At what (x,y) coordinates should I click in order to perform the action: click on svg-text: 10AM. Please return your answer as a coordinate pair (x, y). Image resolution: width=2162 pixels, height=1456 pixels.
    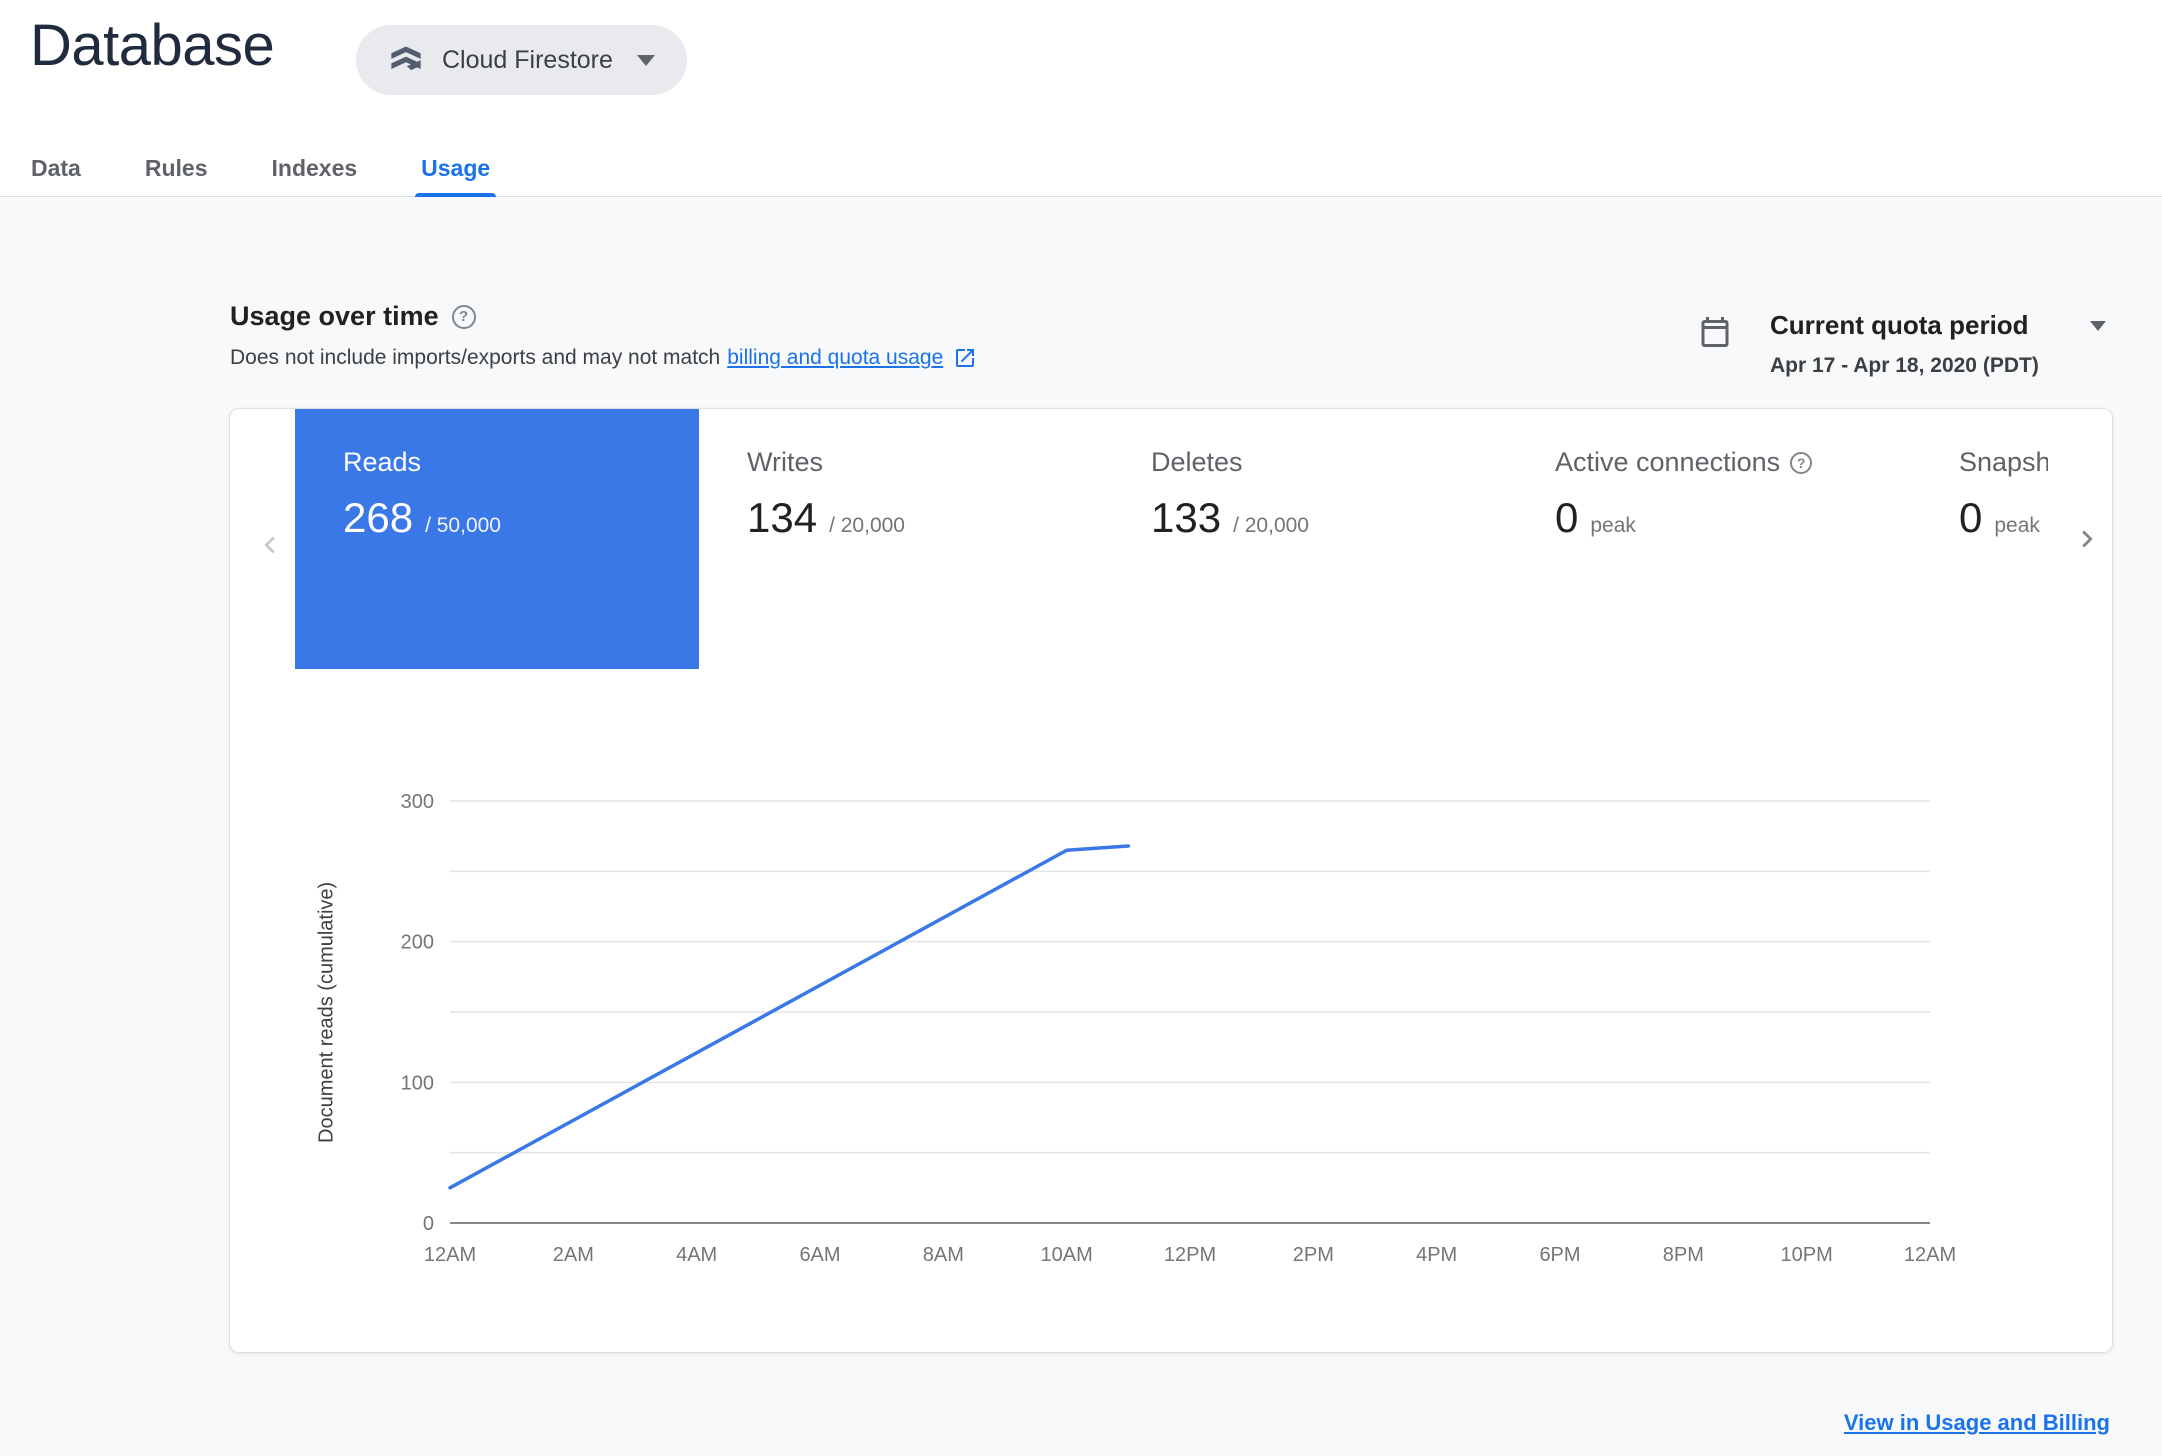
    Looking at the image, I should click on (1067, 1255).